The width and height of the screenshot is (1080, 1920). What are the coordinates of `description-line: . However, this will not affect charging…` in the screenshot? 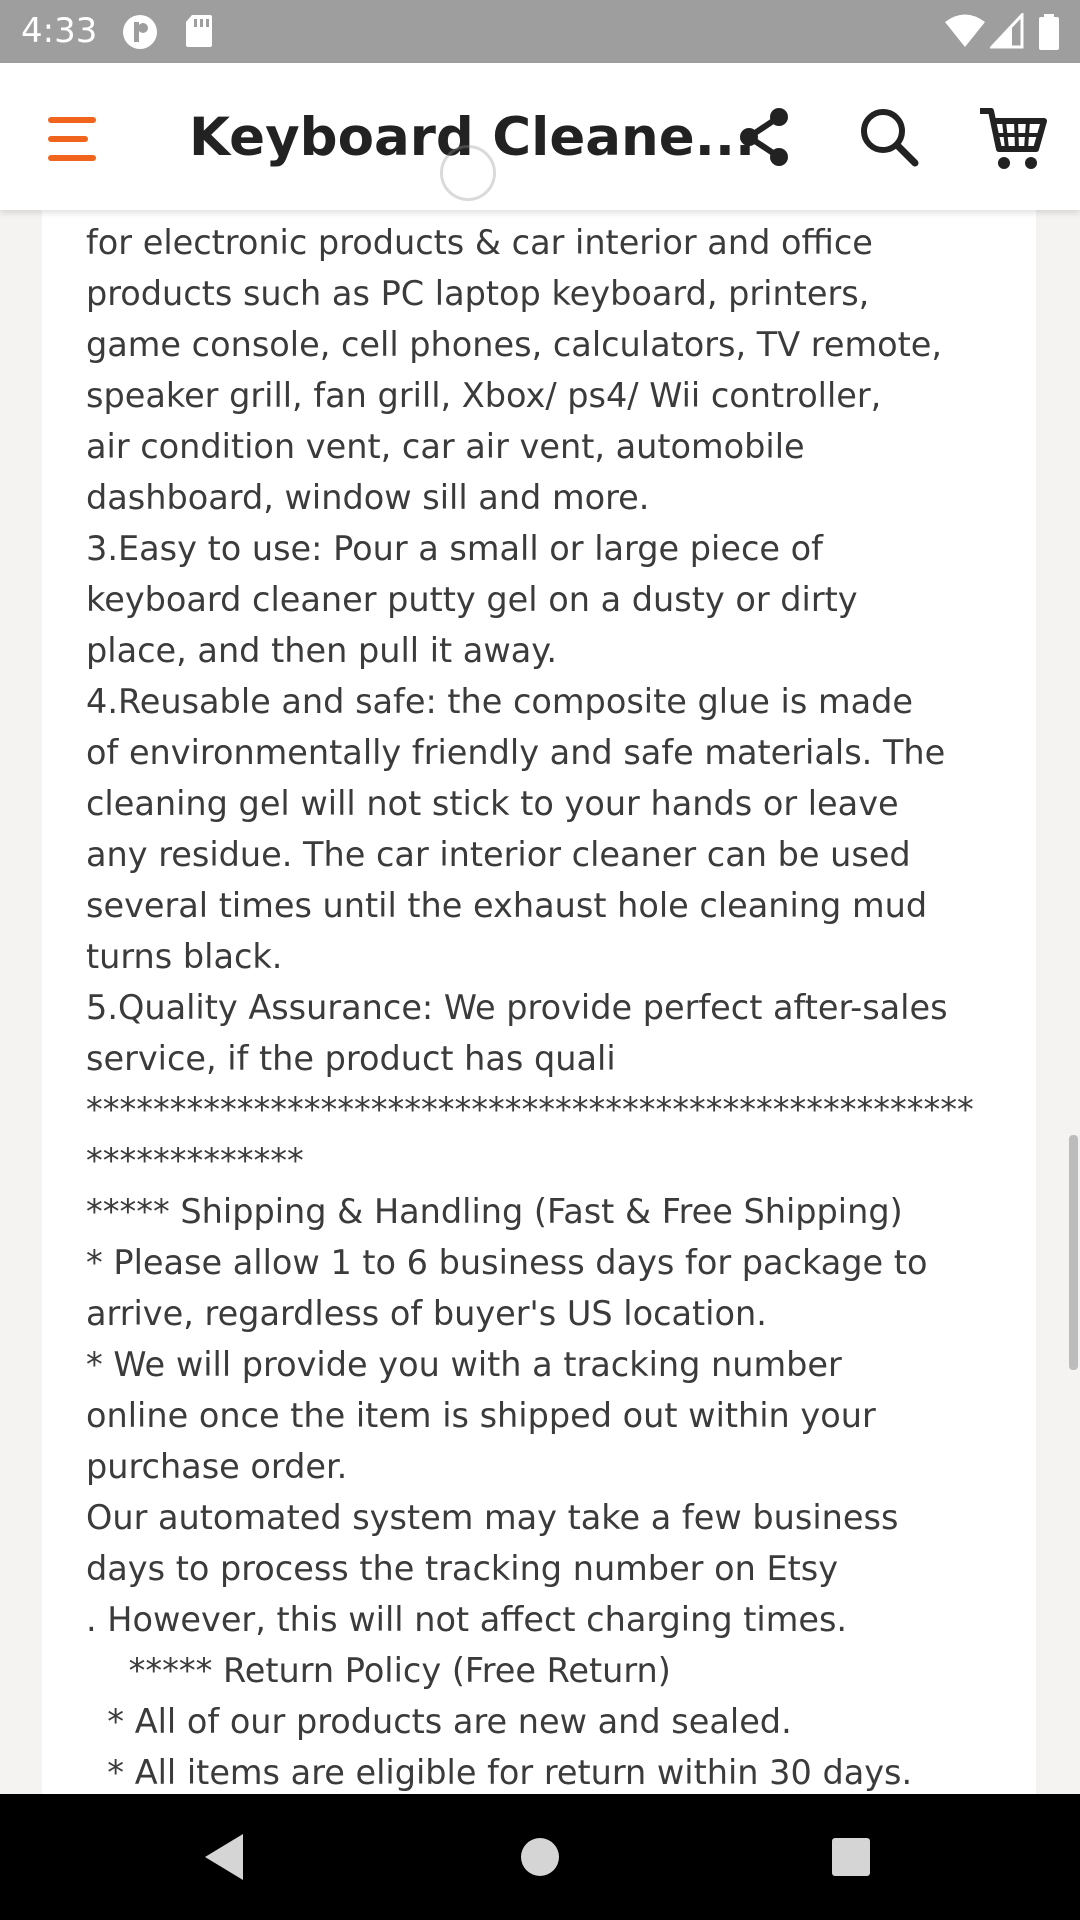 It's located at (467, 1619).